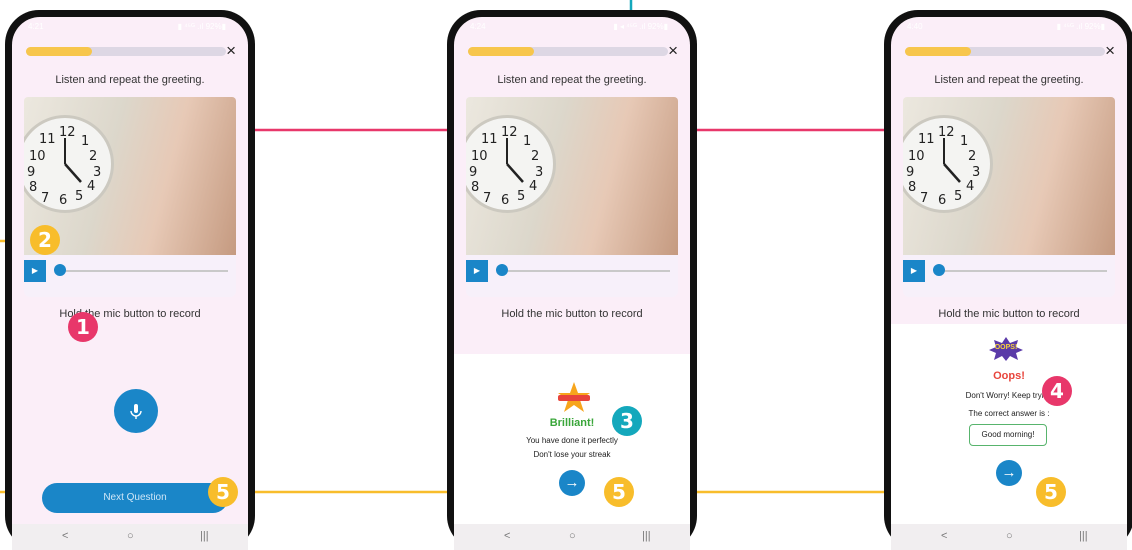 The width and height of the screenshot is (1132, 550). I want to click on oops-badge-icon: OOPS!, so click(1006, 349).